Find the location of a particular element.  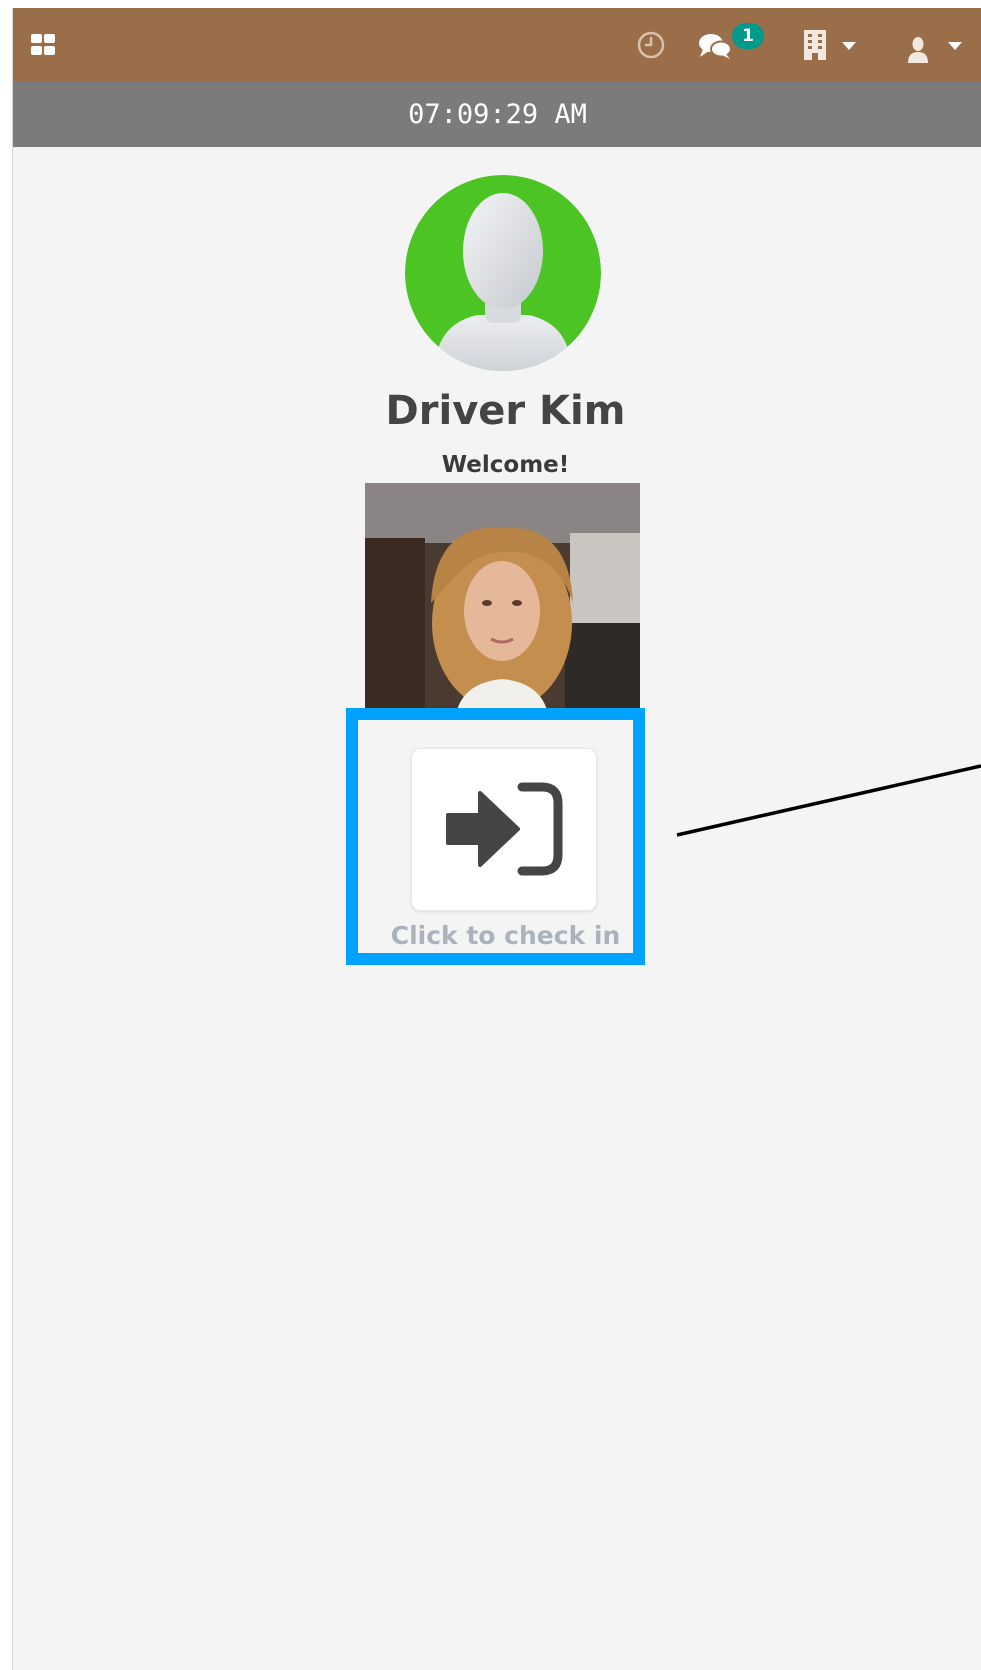

employee-photo is located at coordinates (502, 601).